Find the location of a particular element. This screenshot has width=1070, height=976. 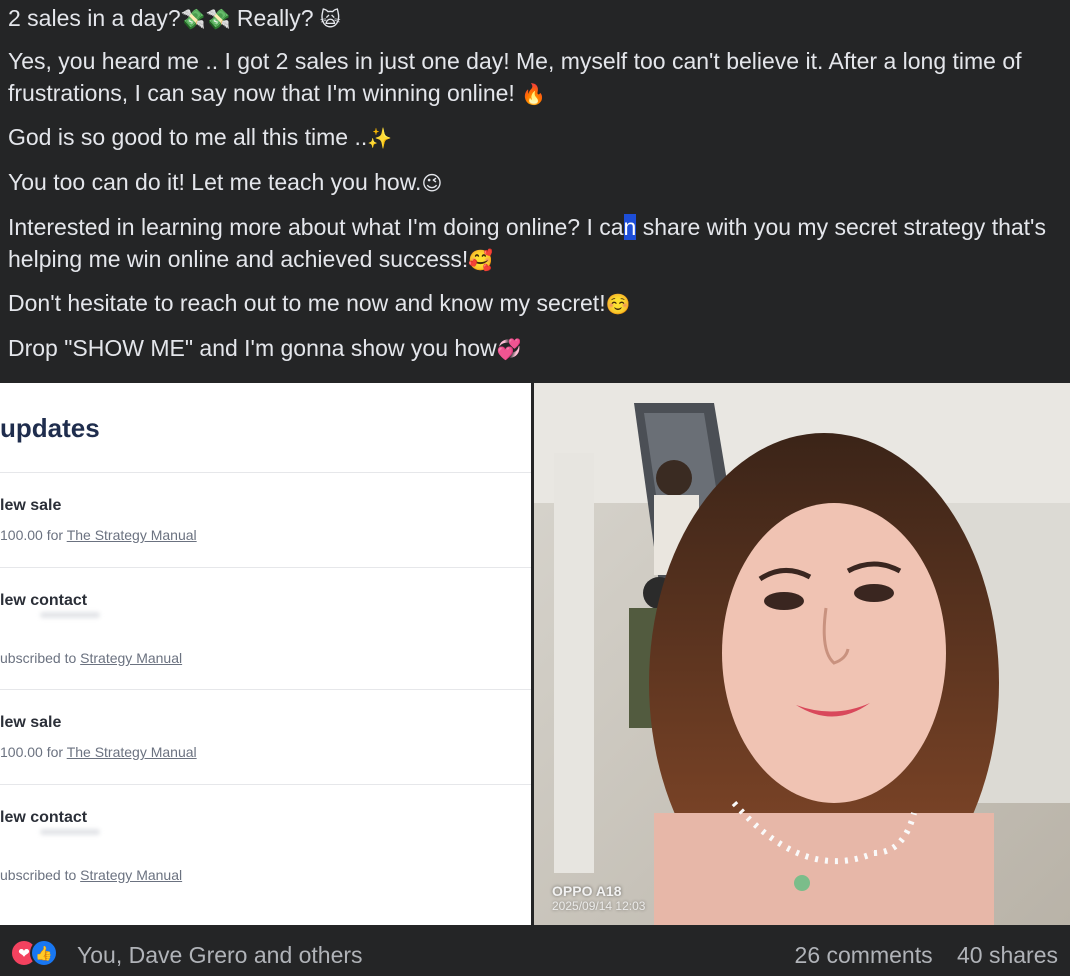

two-hearts-emoji-icon: 💞 is located at coordinates (509, 349).